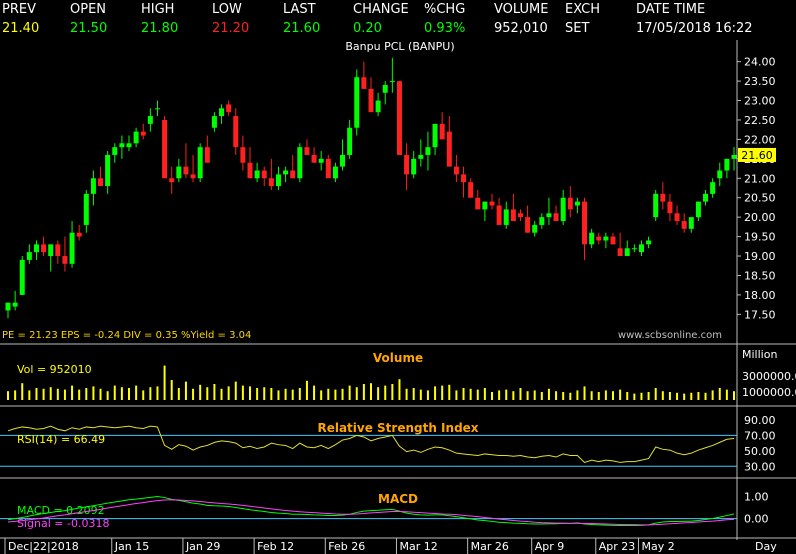 The width and height of the screenshot is (796, 554). What do you see at coordinates (550, 546) in the screenshot?
I see `x-tick-label-7: Apr 9` at bounding box center [550, 546].